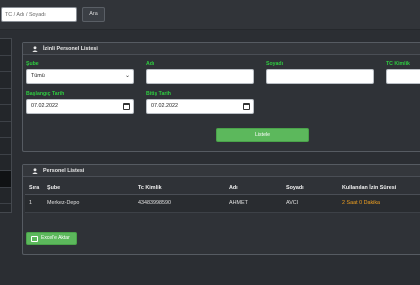  I want to click on bitis-label: Bitiş Tarih, so click(158, 94).